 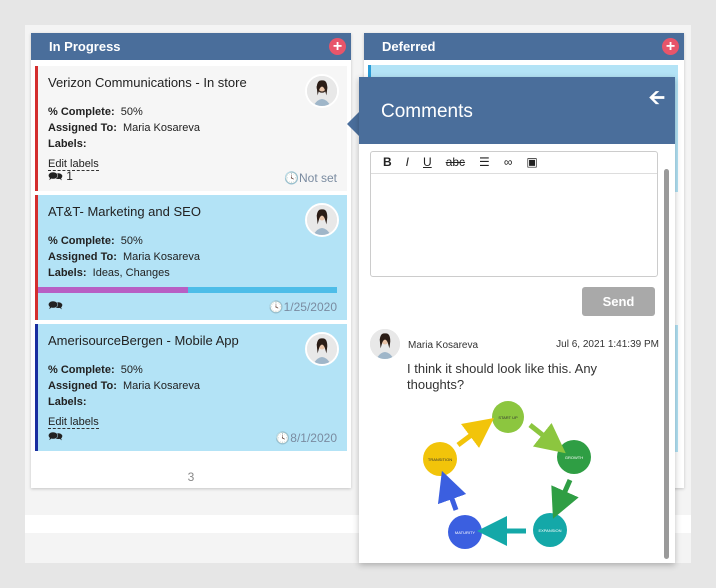 I want to click on image-icon: ▣, so click(x=531, y=162).